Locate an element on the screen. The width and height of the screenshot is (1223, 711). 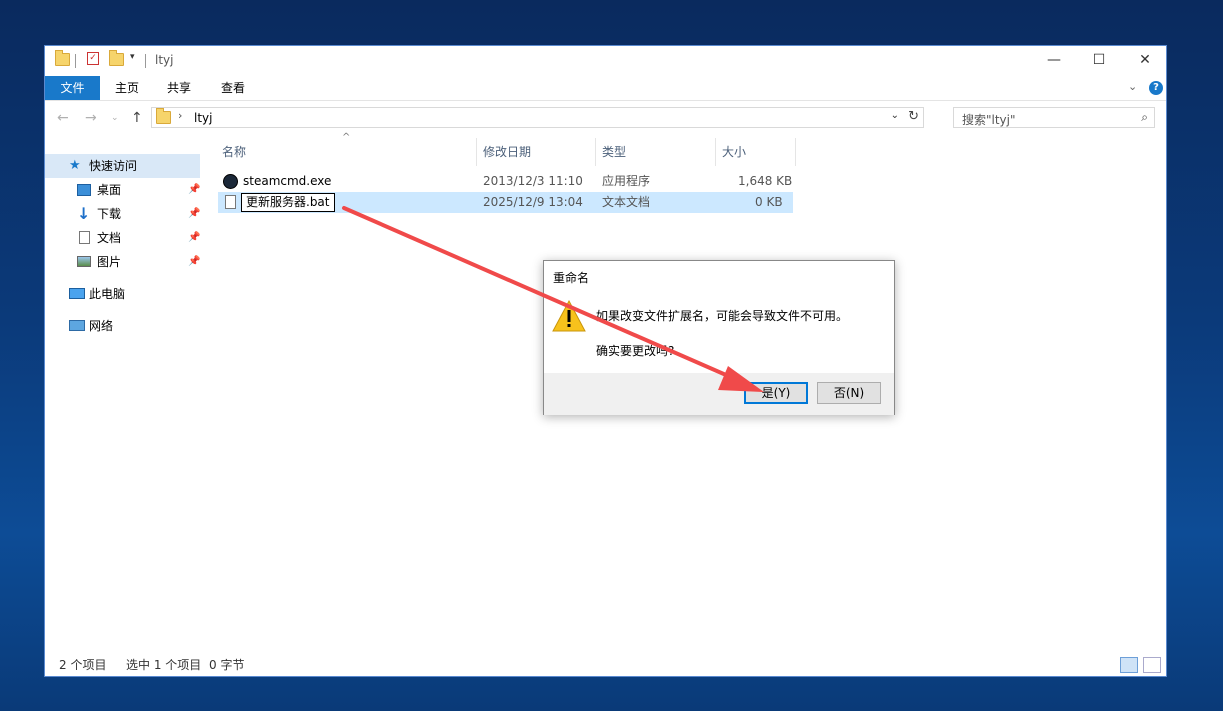
sort-ascending-icon: ^ is located at coordinates (346, 137).